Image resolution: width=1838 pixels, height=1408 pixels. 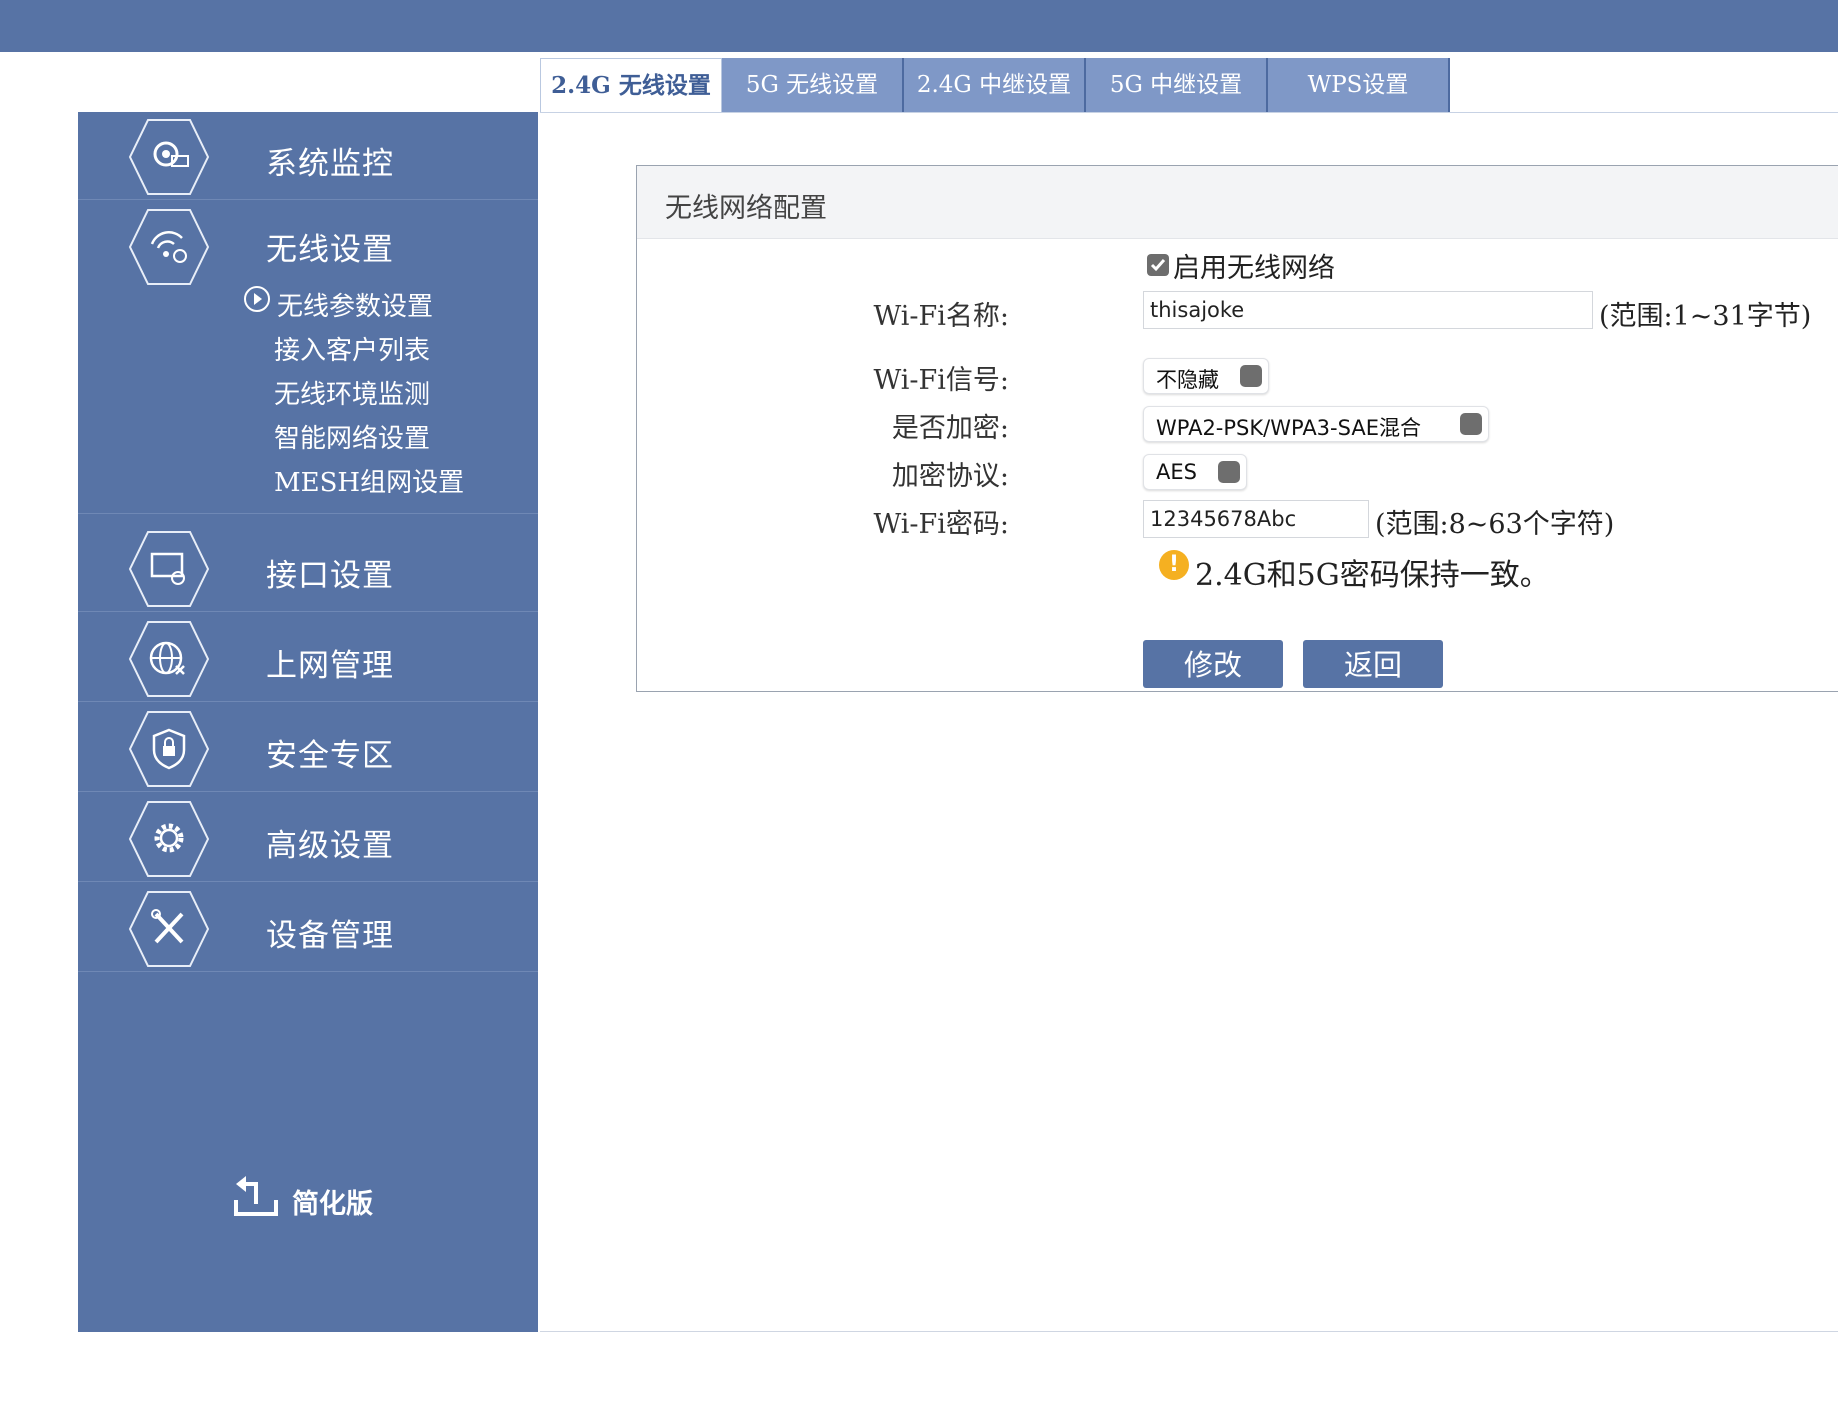 What do you see at coordinates (1373, 664) in the screenshot?
I see `back-button: 返回` at bounding box center [1373, 664].